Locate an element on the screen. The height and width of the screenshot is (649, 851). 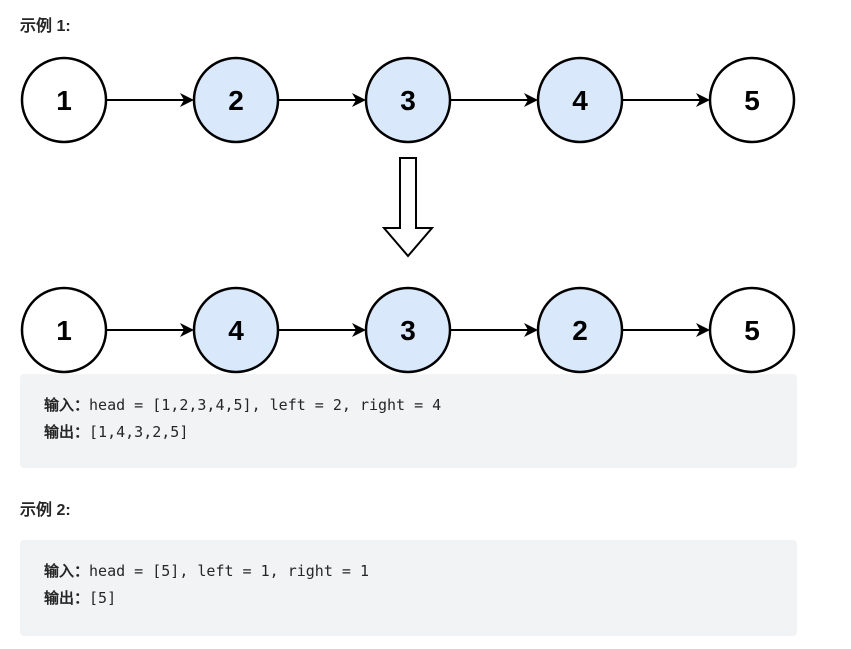
output-value: [1,4,3,2,5] is located at coordinates (139, 432).